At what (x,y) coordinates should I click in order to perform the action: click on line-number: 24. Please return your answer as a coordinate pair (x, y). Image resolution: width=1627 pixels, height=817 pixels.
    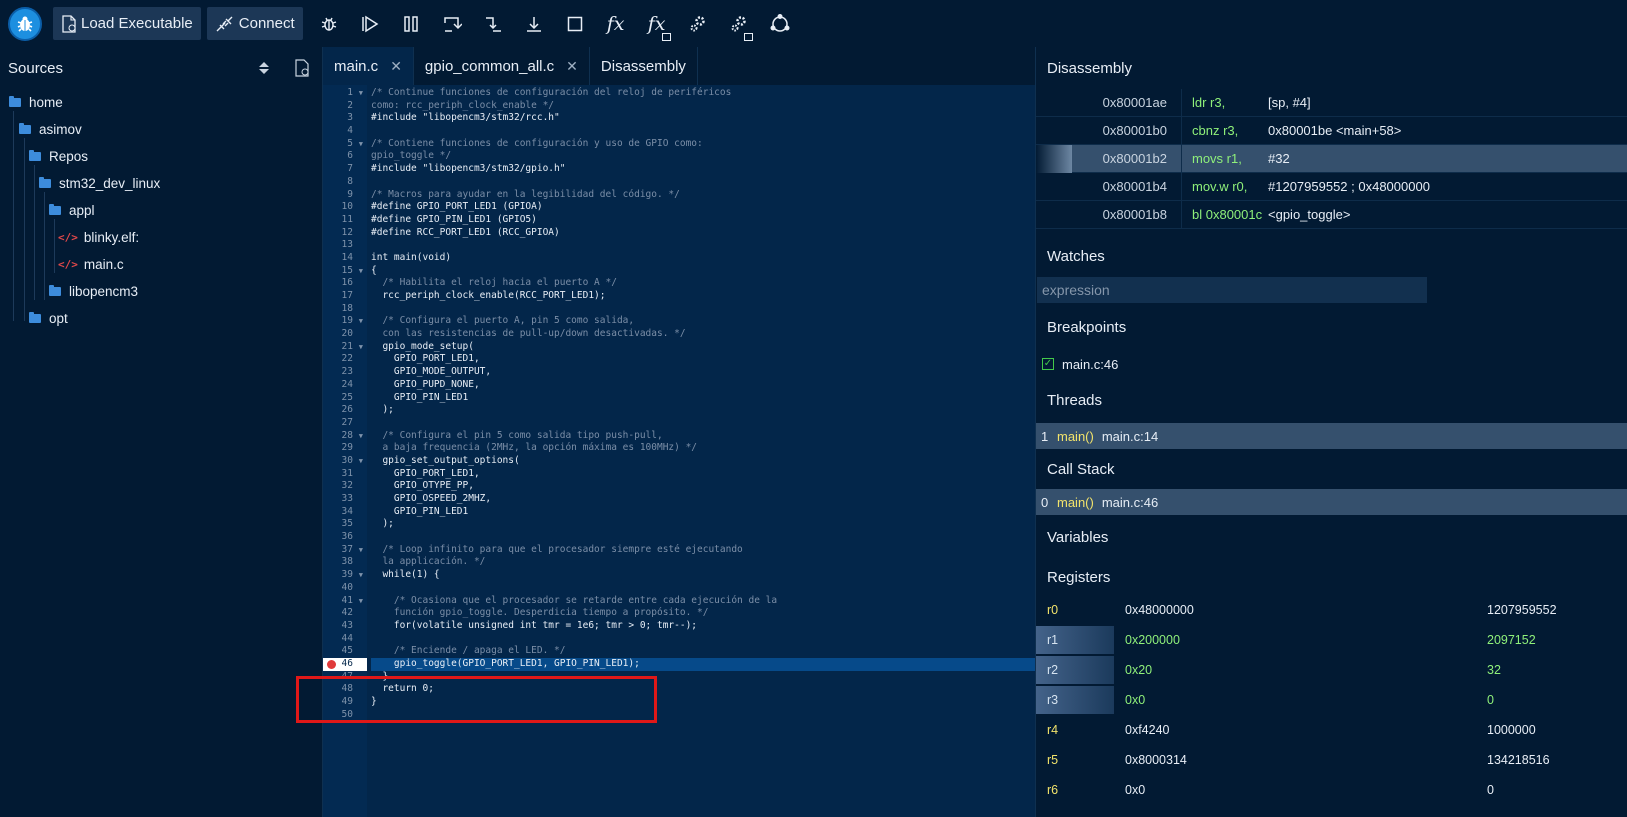
    Looking at the image, I should click on (345, 385).